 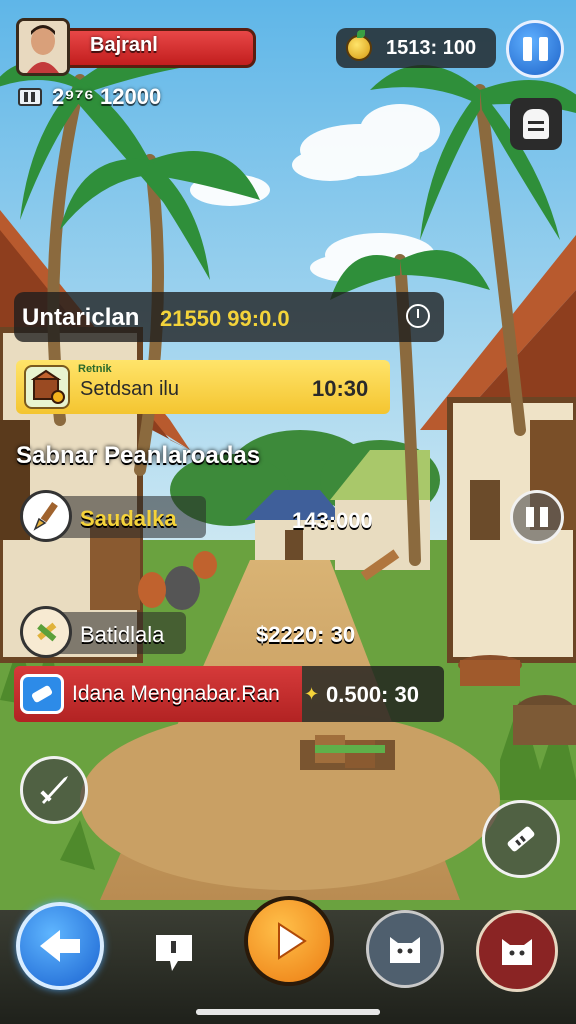 What do you see at coordinates (46, 632) in the screenshot?
I see `tools-icon` at bounding box center [46, 632].